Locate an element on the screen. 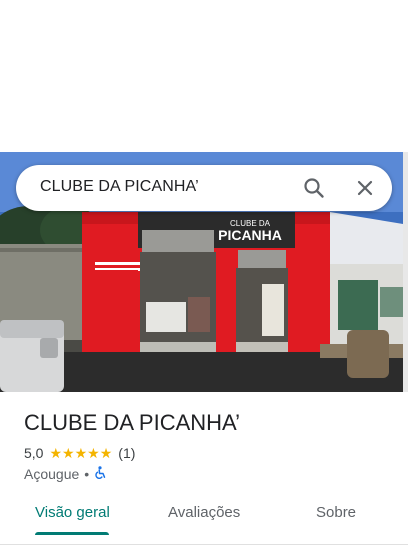 The width and height of the screenshot is (408, 545). wheelchair-icon is located at coordinates (100, 474).